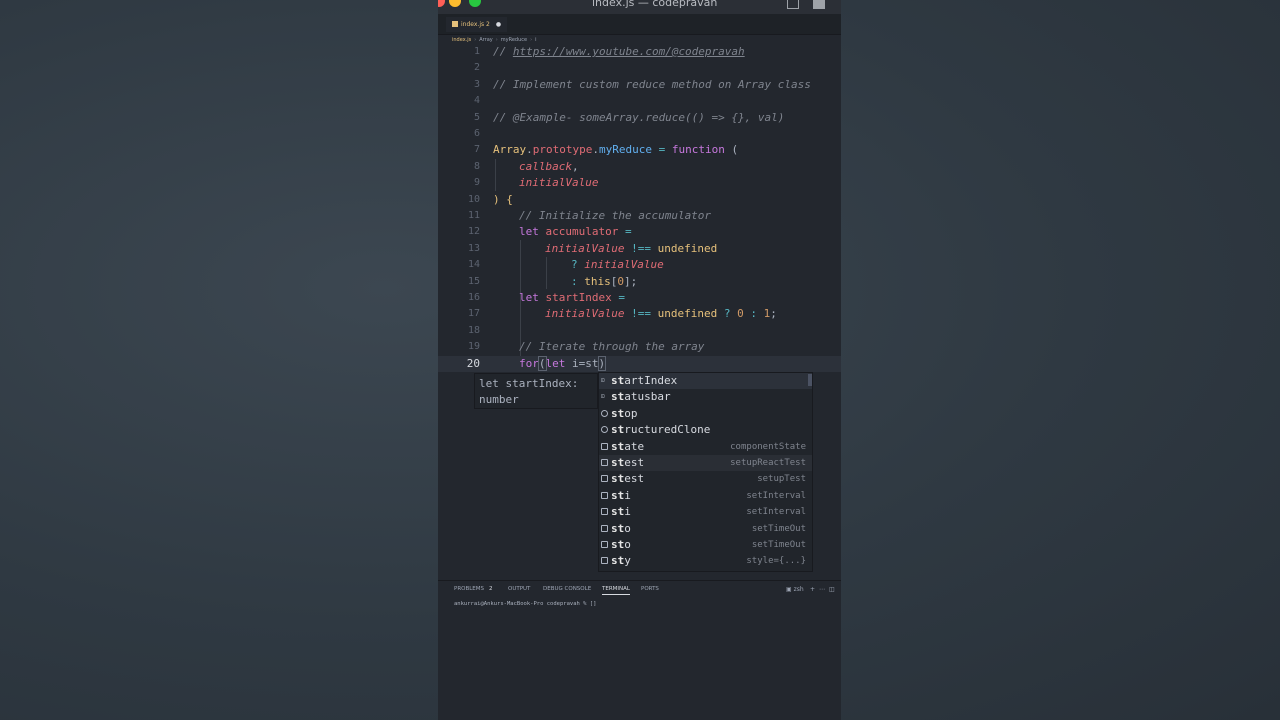 The width and height of the screenshot is (1280, 720). I want to click on suggestion-label: sty, so click(621, 561).